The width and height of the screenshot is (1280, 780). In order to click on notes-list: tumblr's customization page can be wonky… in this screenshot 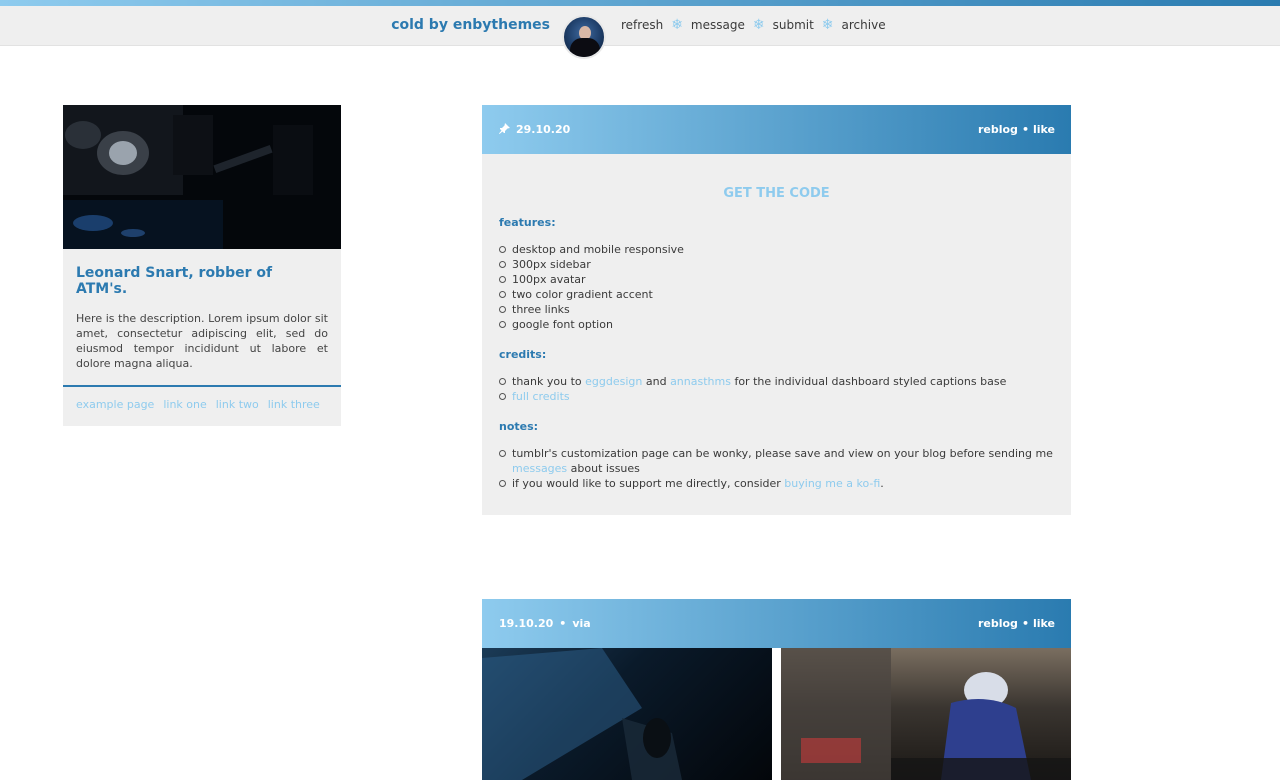, I will do `click(776, 468)`.